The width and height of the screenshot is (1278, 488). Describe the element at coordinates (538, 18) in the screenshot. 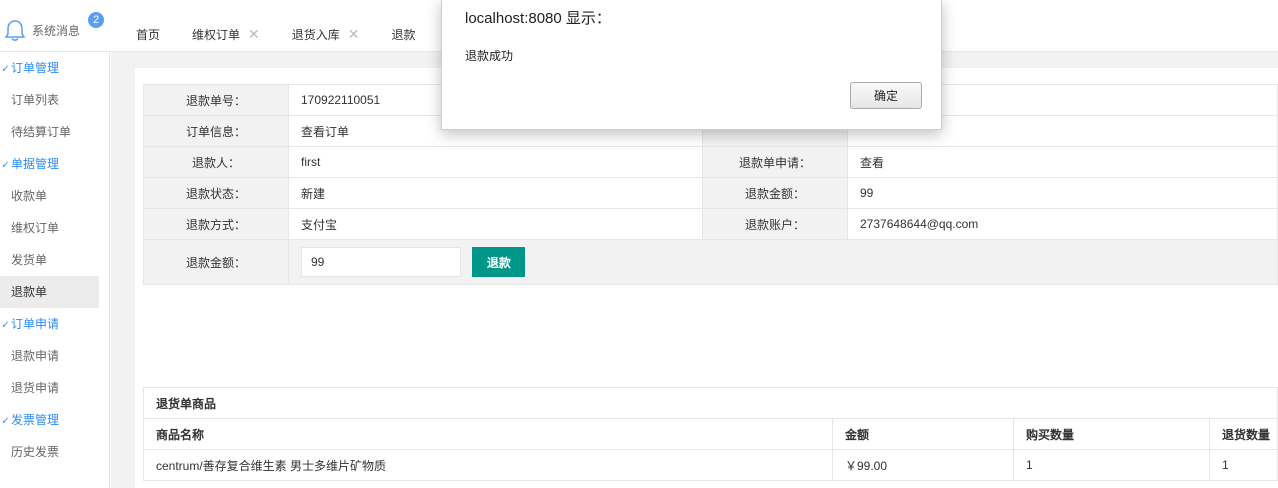

I see `dialog-title: localhost:8080 显示：` at that location.